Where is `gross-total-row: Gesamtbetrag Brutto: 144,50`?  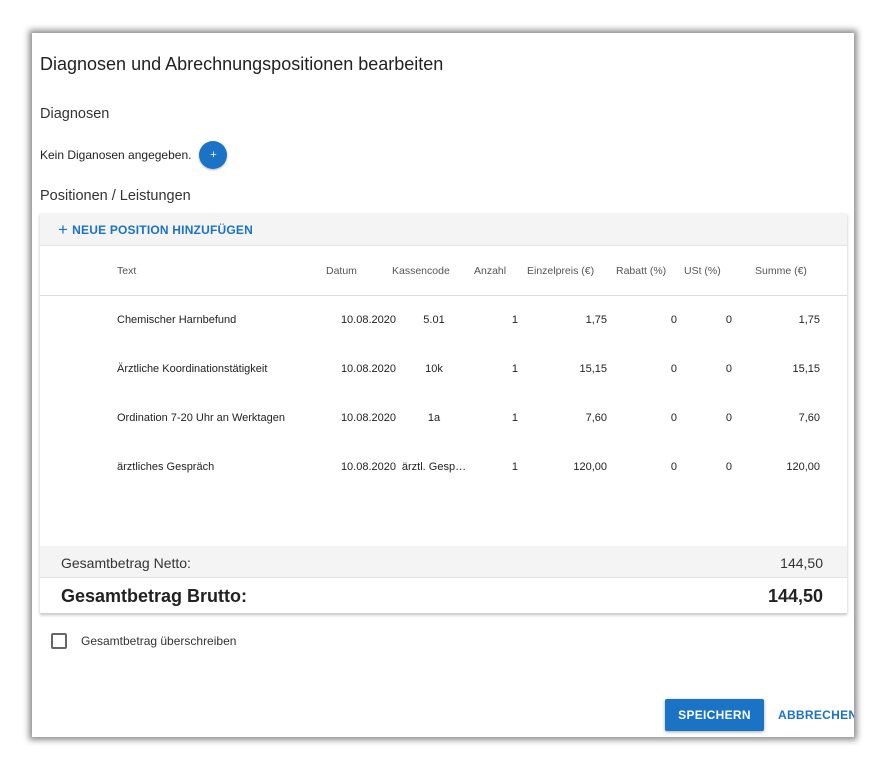 gross-total-row: Gesamtbetrag Brutto: 144,50 is located at coordinates (443, 596).